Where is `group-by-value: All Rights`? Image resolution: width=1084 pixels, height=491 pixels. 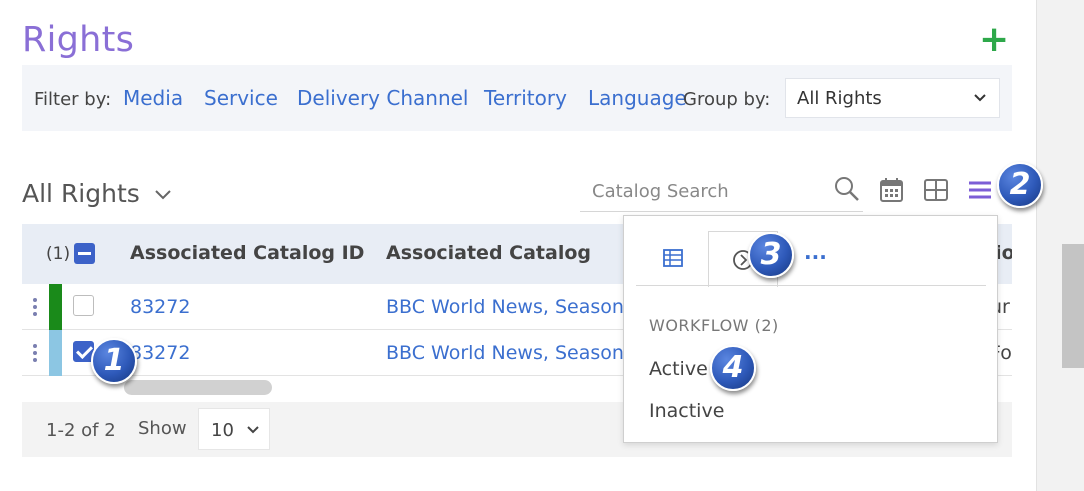
group-by-value: All Rights is located at coordinates (839, 98).